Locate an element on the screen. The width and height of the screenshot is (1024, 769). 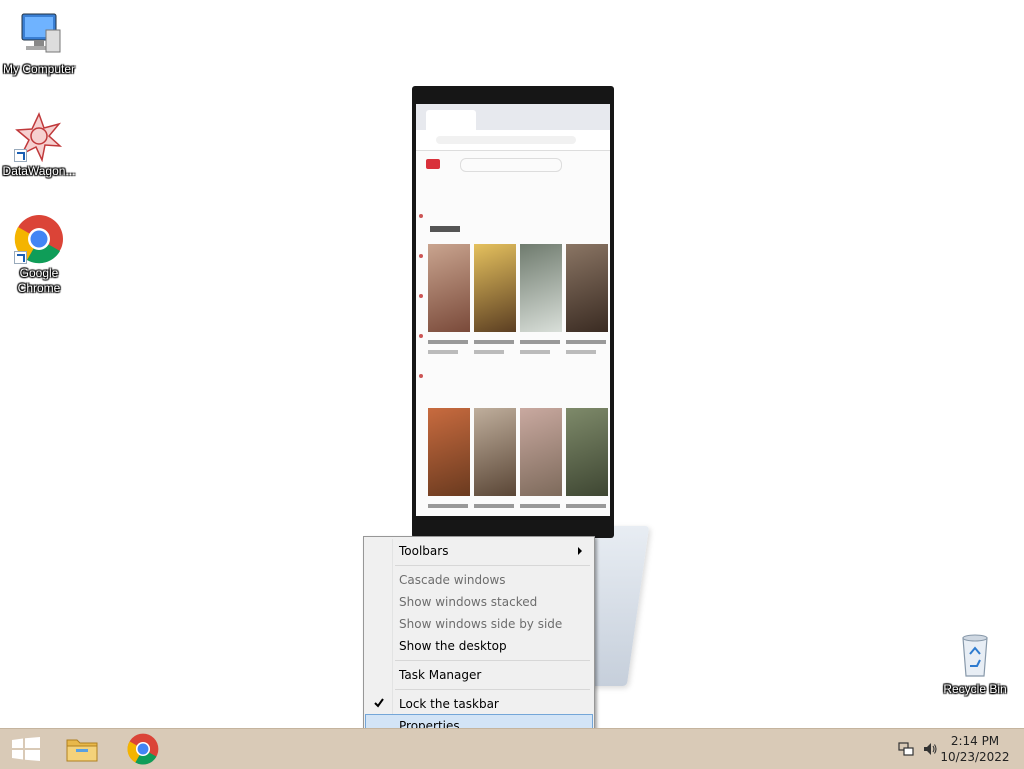
menu-item-show-windows-stacked: Show windows stacked is located at coordinates (479, 602).